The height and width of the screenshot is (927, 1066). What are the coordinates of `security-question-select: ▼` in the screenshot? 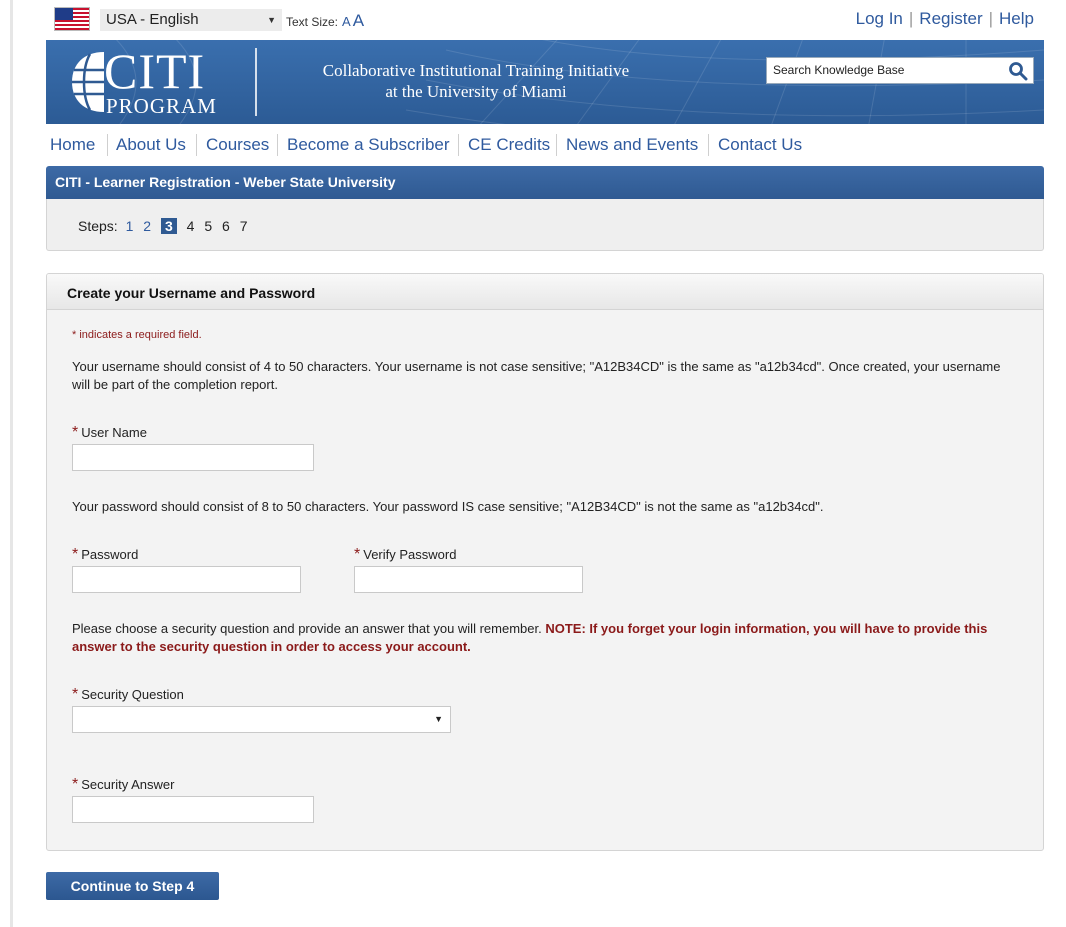 It's located at (261, 719).